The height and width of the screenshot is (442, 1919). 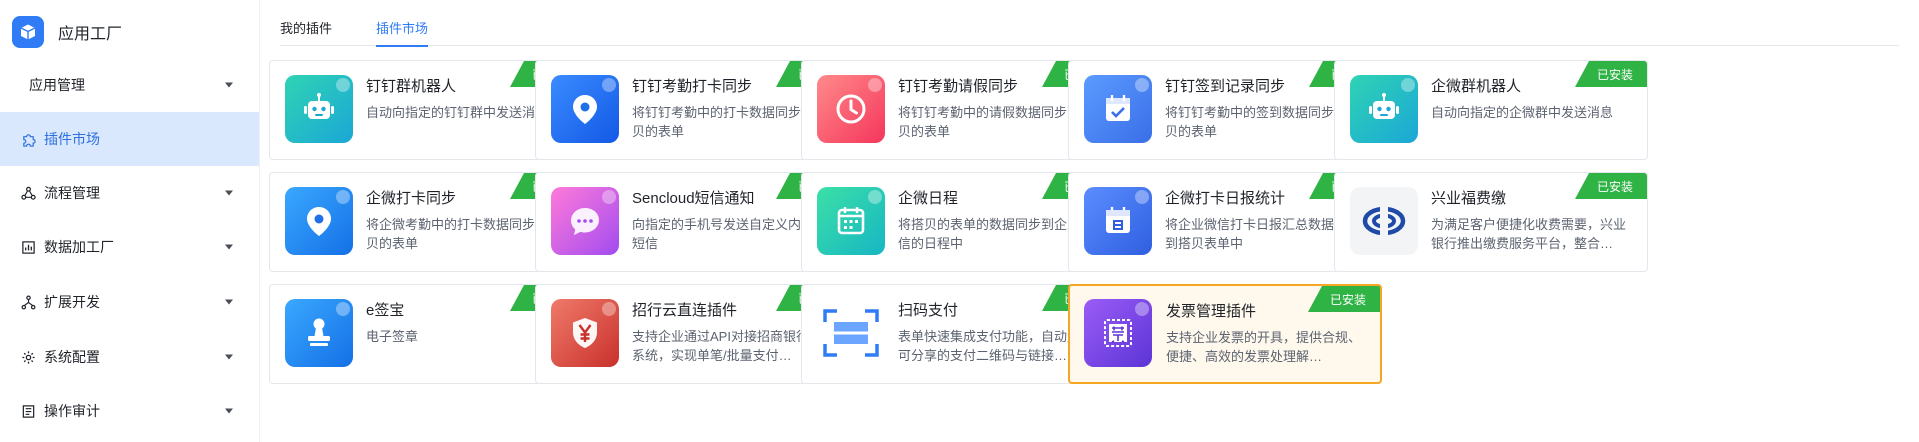 What do you see at coordinates (72, 411) in the screenshot?
I see `sidebar-item-label: 操作审计` at bounding box center [72, 411].